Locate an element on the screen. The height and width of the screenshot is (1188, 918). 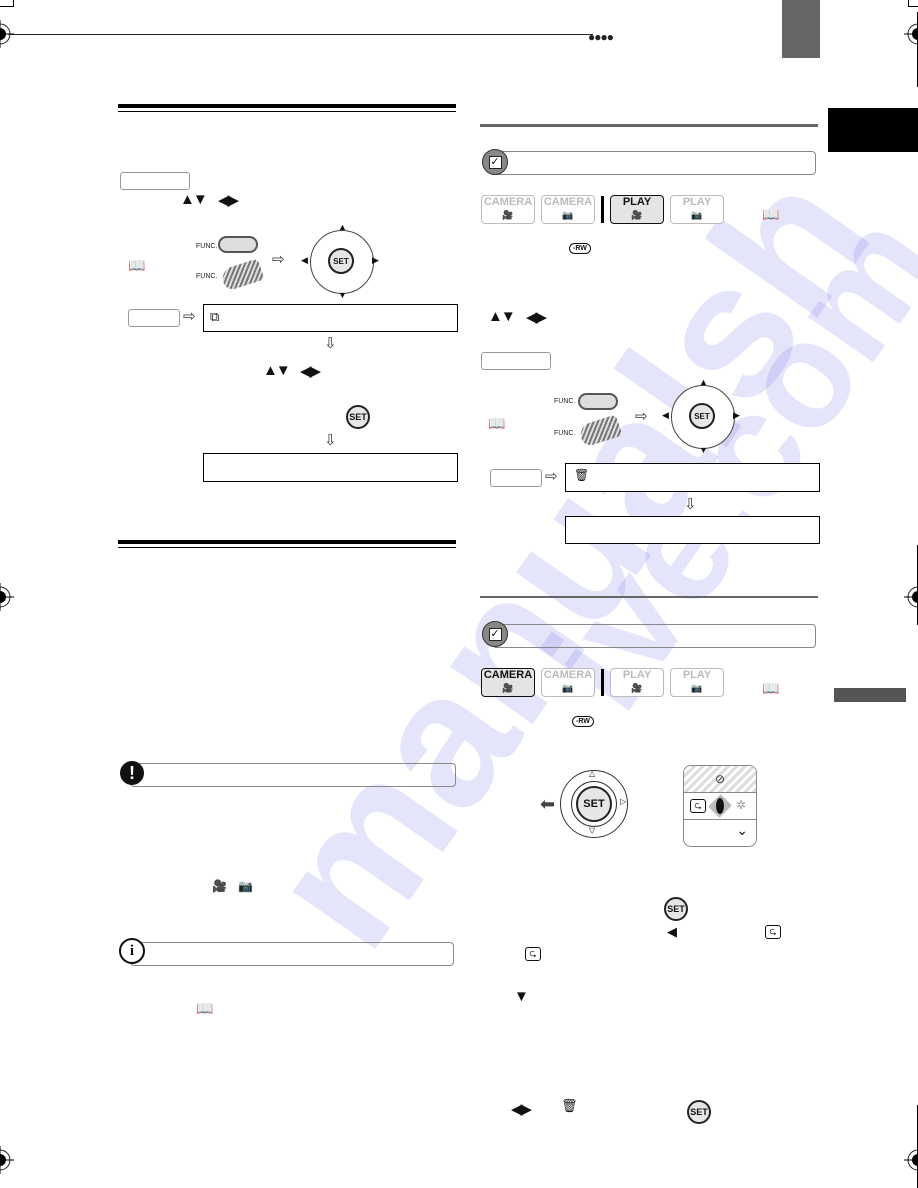
func-wheel-icon is located at coordinates (242, 275).